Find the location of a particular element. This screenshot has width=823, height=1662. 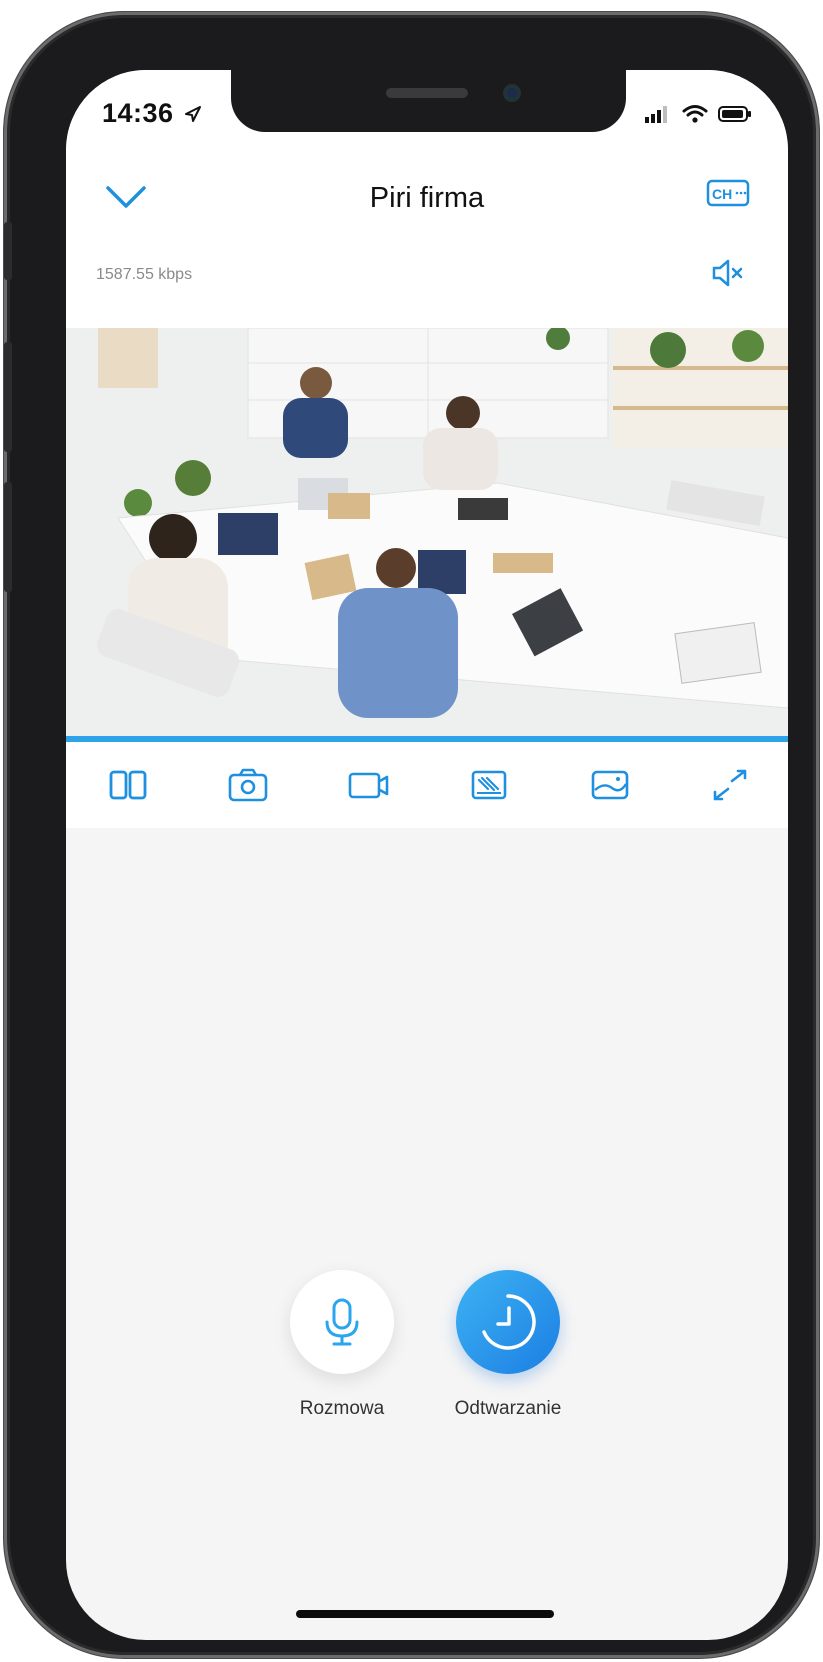

clock-icon is located at coordinates (509, 1322).